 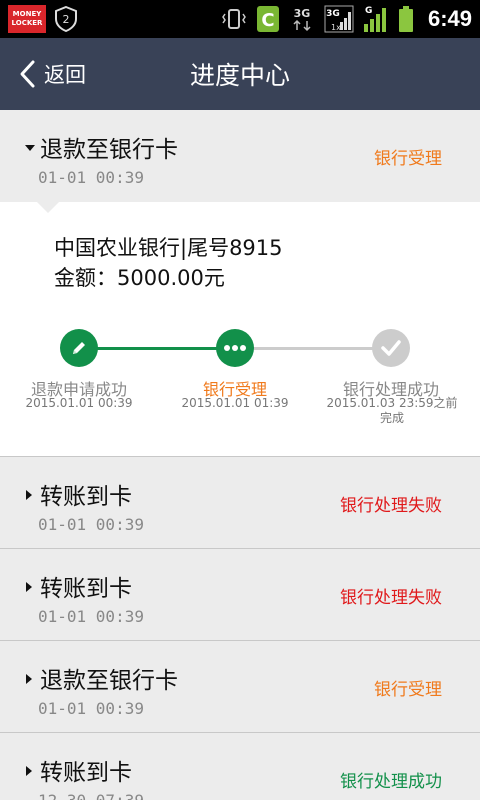 What do you see at coordinates (65, 75) in the screenshot?
I see `back-label: 返回` at bounding box center [65, 75].